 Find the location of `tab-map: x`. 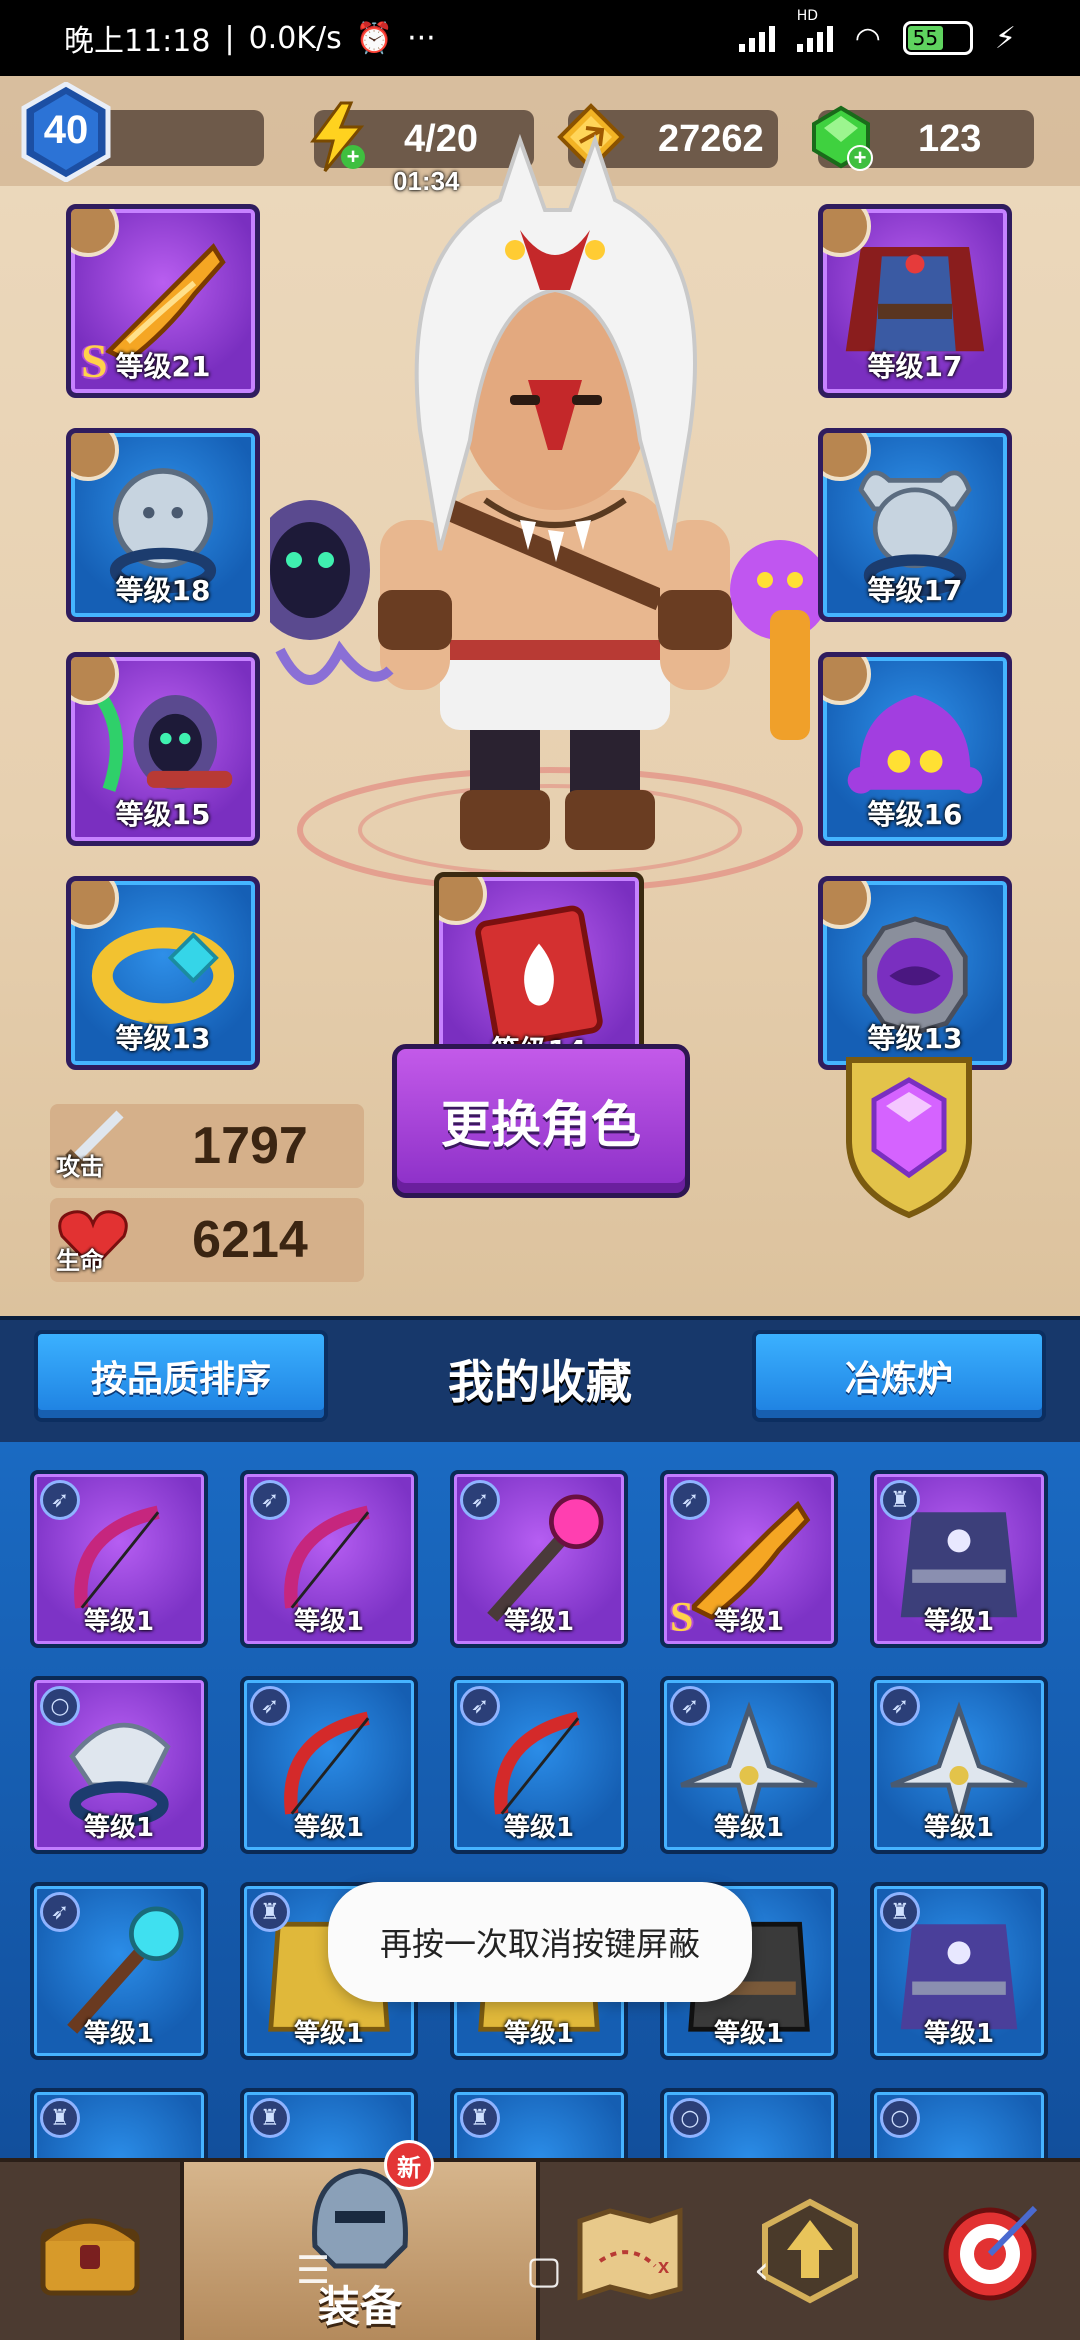

tab-map: x is located at coordinates (630, 2251).